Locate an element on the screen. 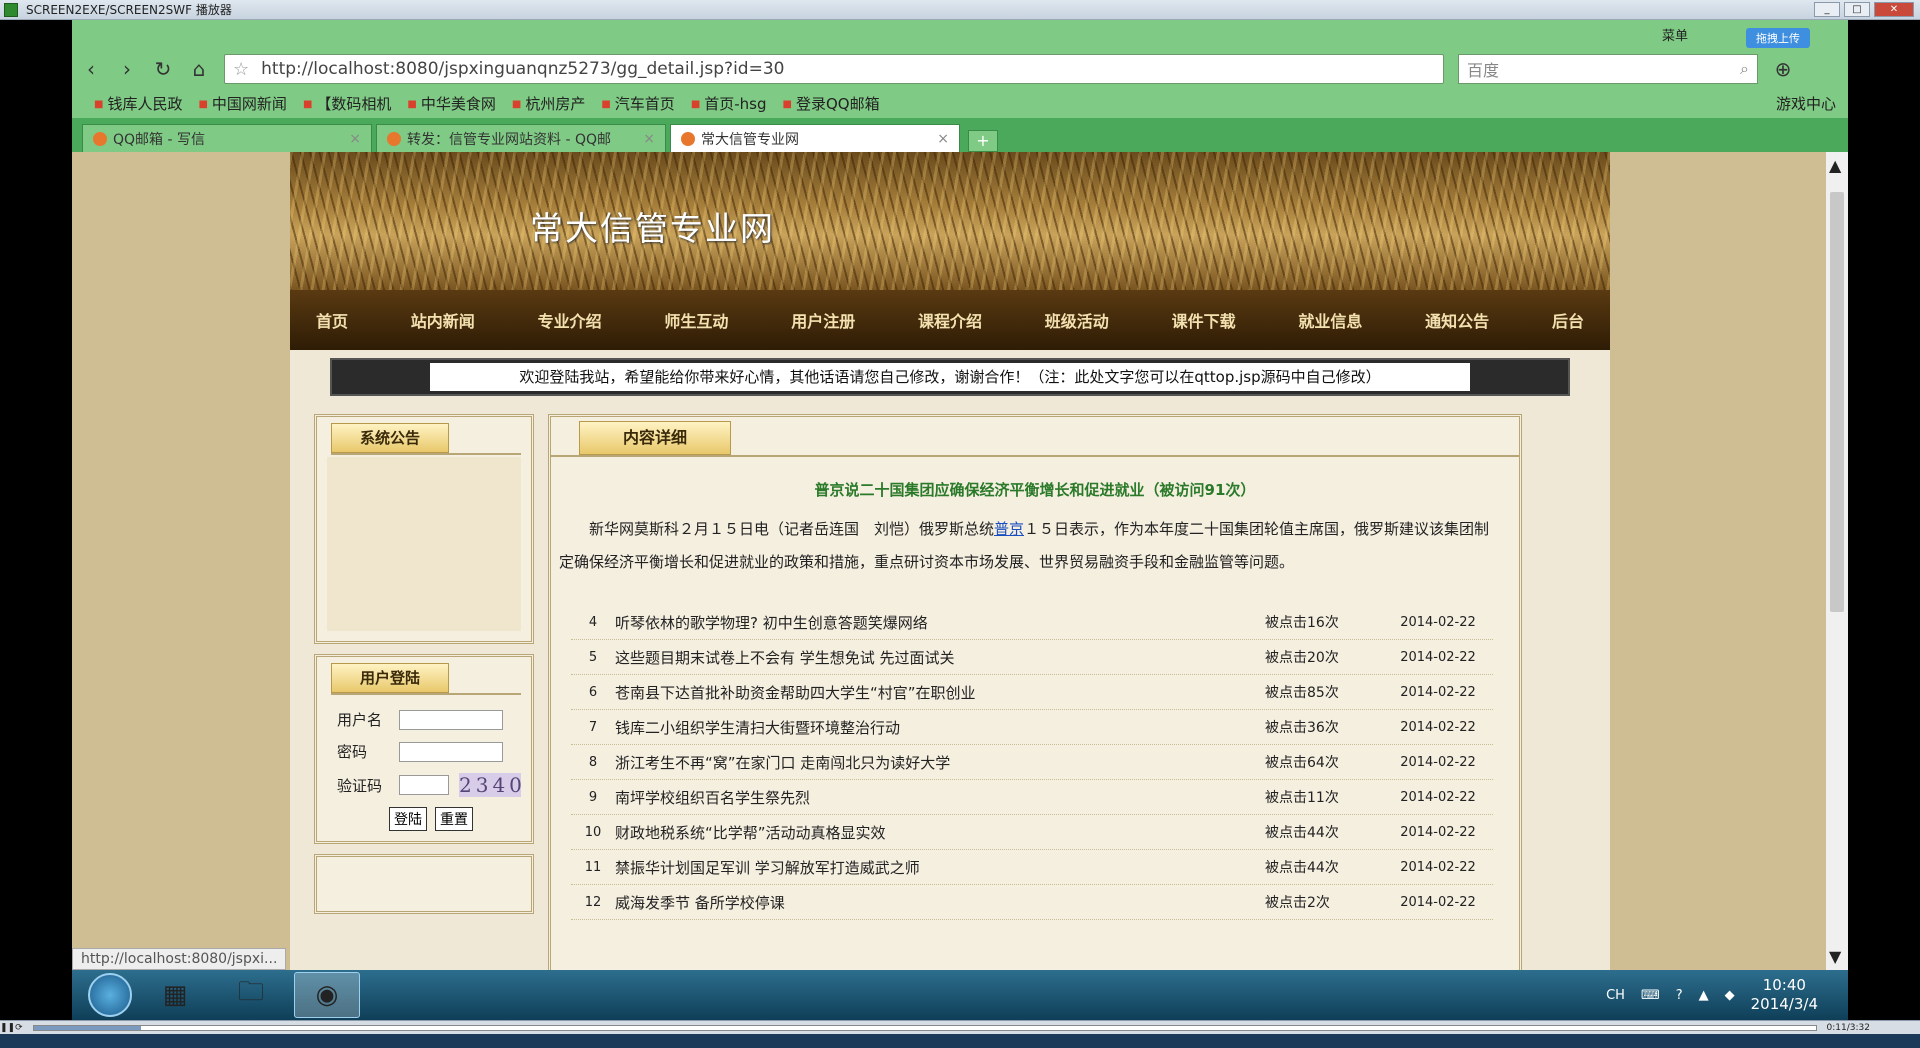  news-row: 4 听琴依林的歌学物理? 初中生创意答题笑爆网络 被点击16次 2014-02-22 is located at coordinates (1032, 622).